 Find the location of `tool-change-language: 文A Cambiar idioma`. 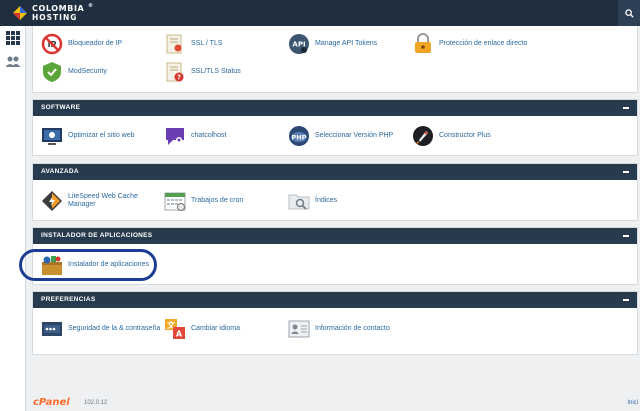

tool-change-language: 文A Cambiar idioma is located at coordinates (202, 329).